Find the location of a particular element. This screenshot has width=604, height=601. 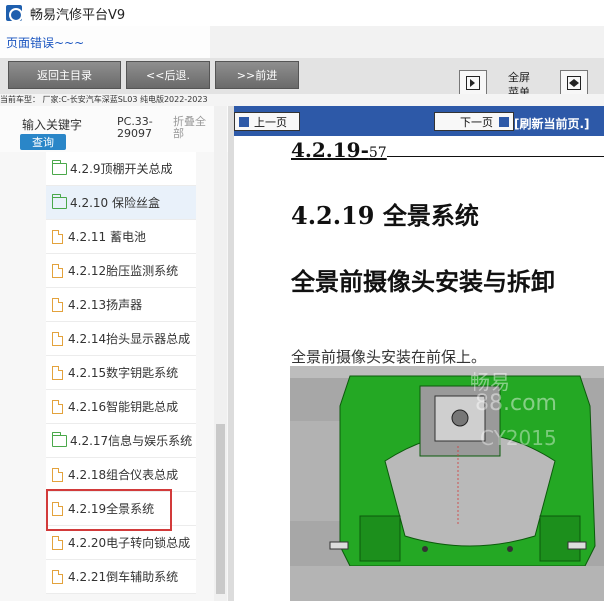

app-logo-icon is located at coordinates (14, 13).